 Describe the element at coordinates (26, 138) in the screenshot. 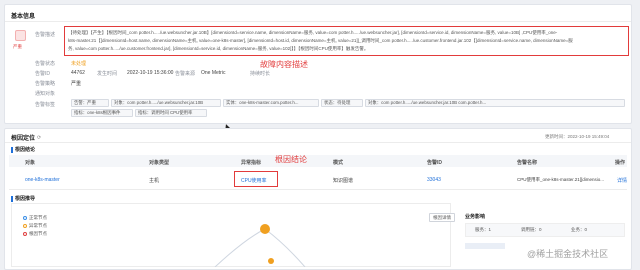

I see `root-cause-title: 根因定位 ⟳` at that location.